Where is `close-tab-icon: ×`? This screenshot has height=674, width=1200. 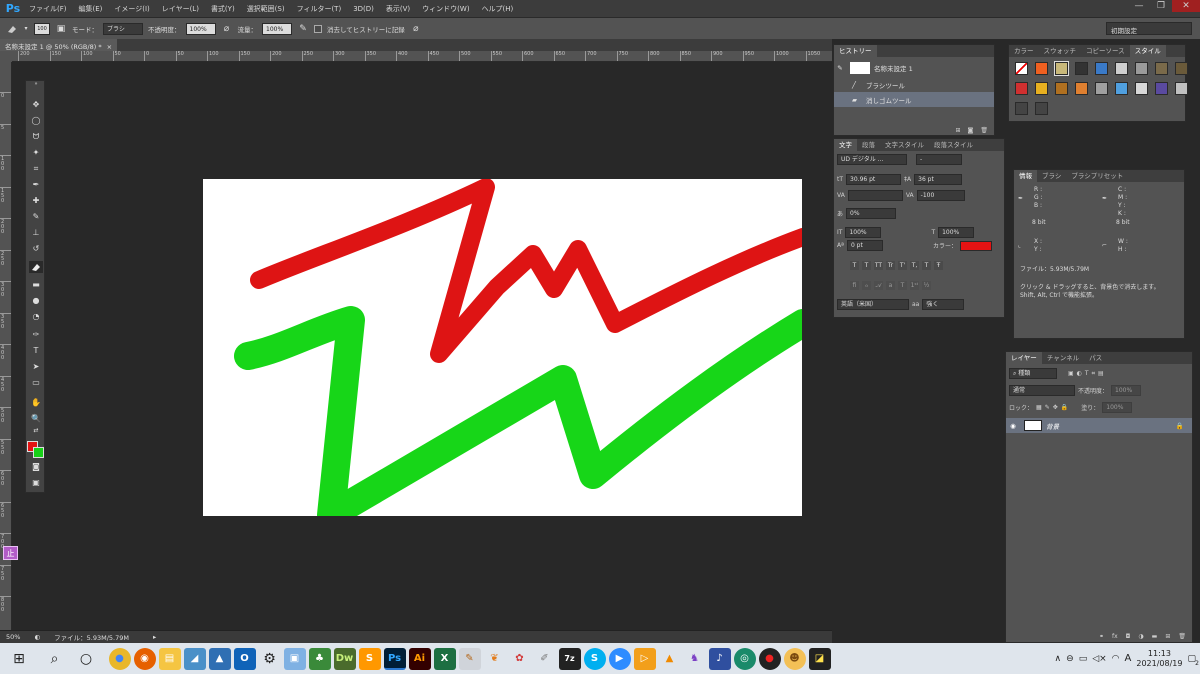
close-tab-icon: × is located at coordinates (109, 47).